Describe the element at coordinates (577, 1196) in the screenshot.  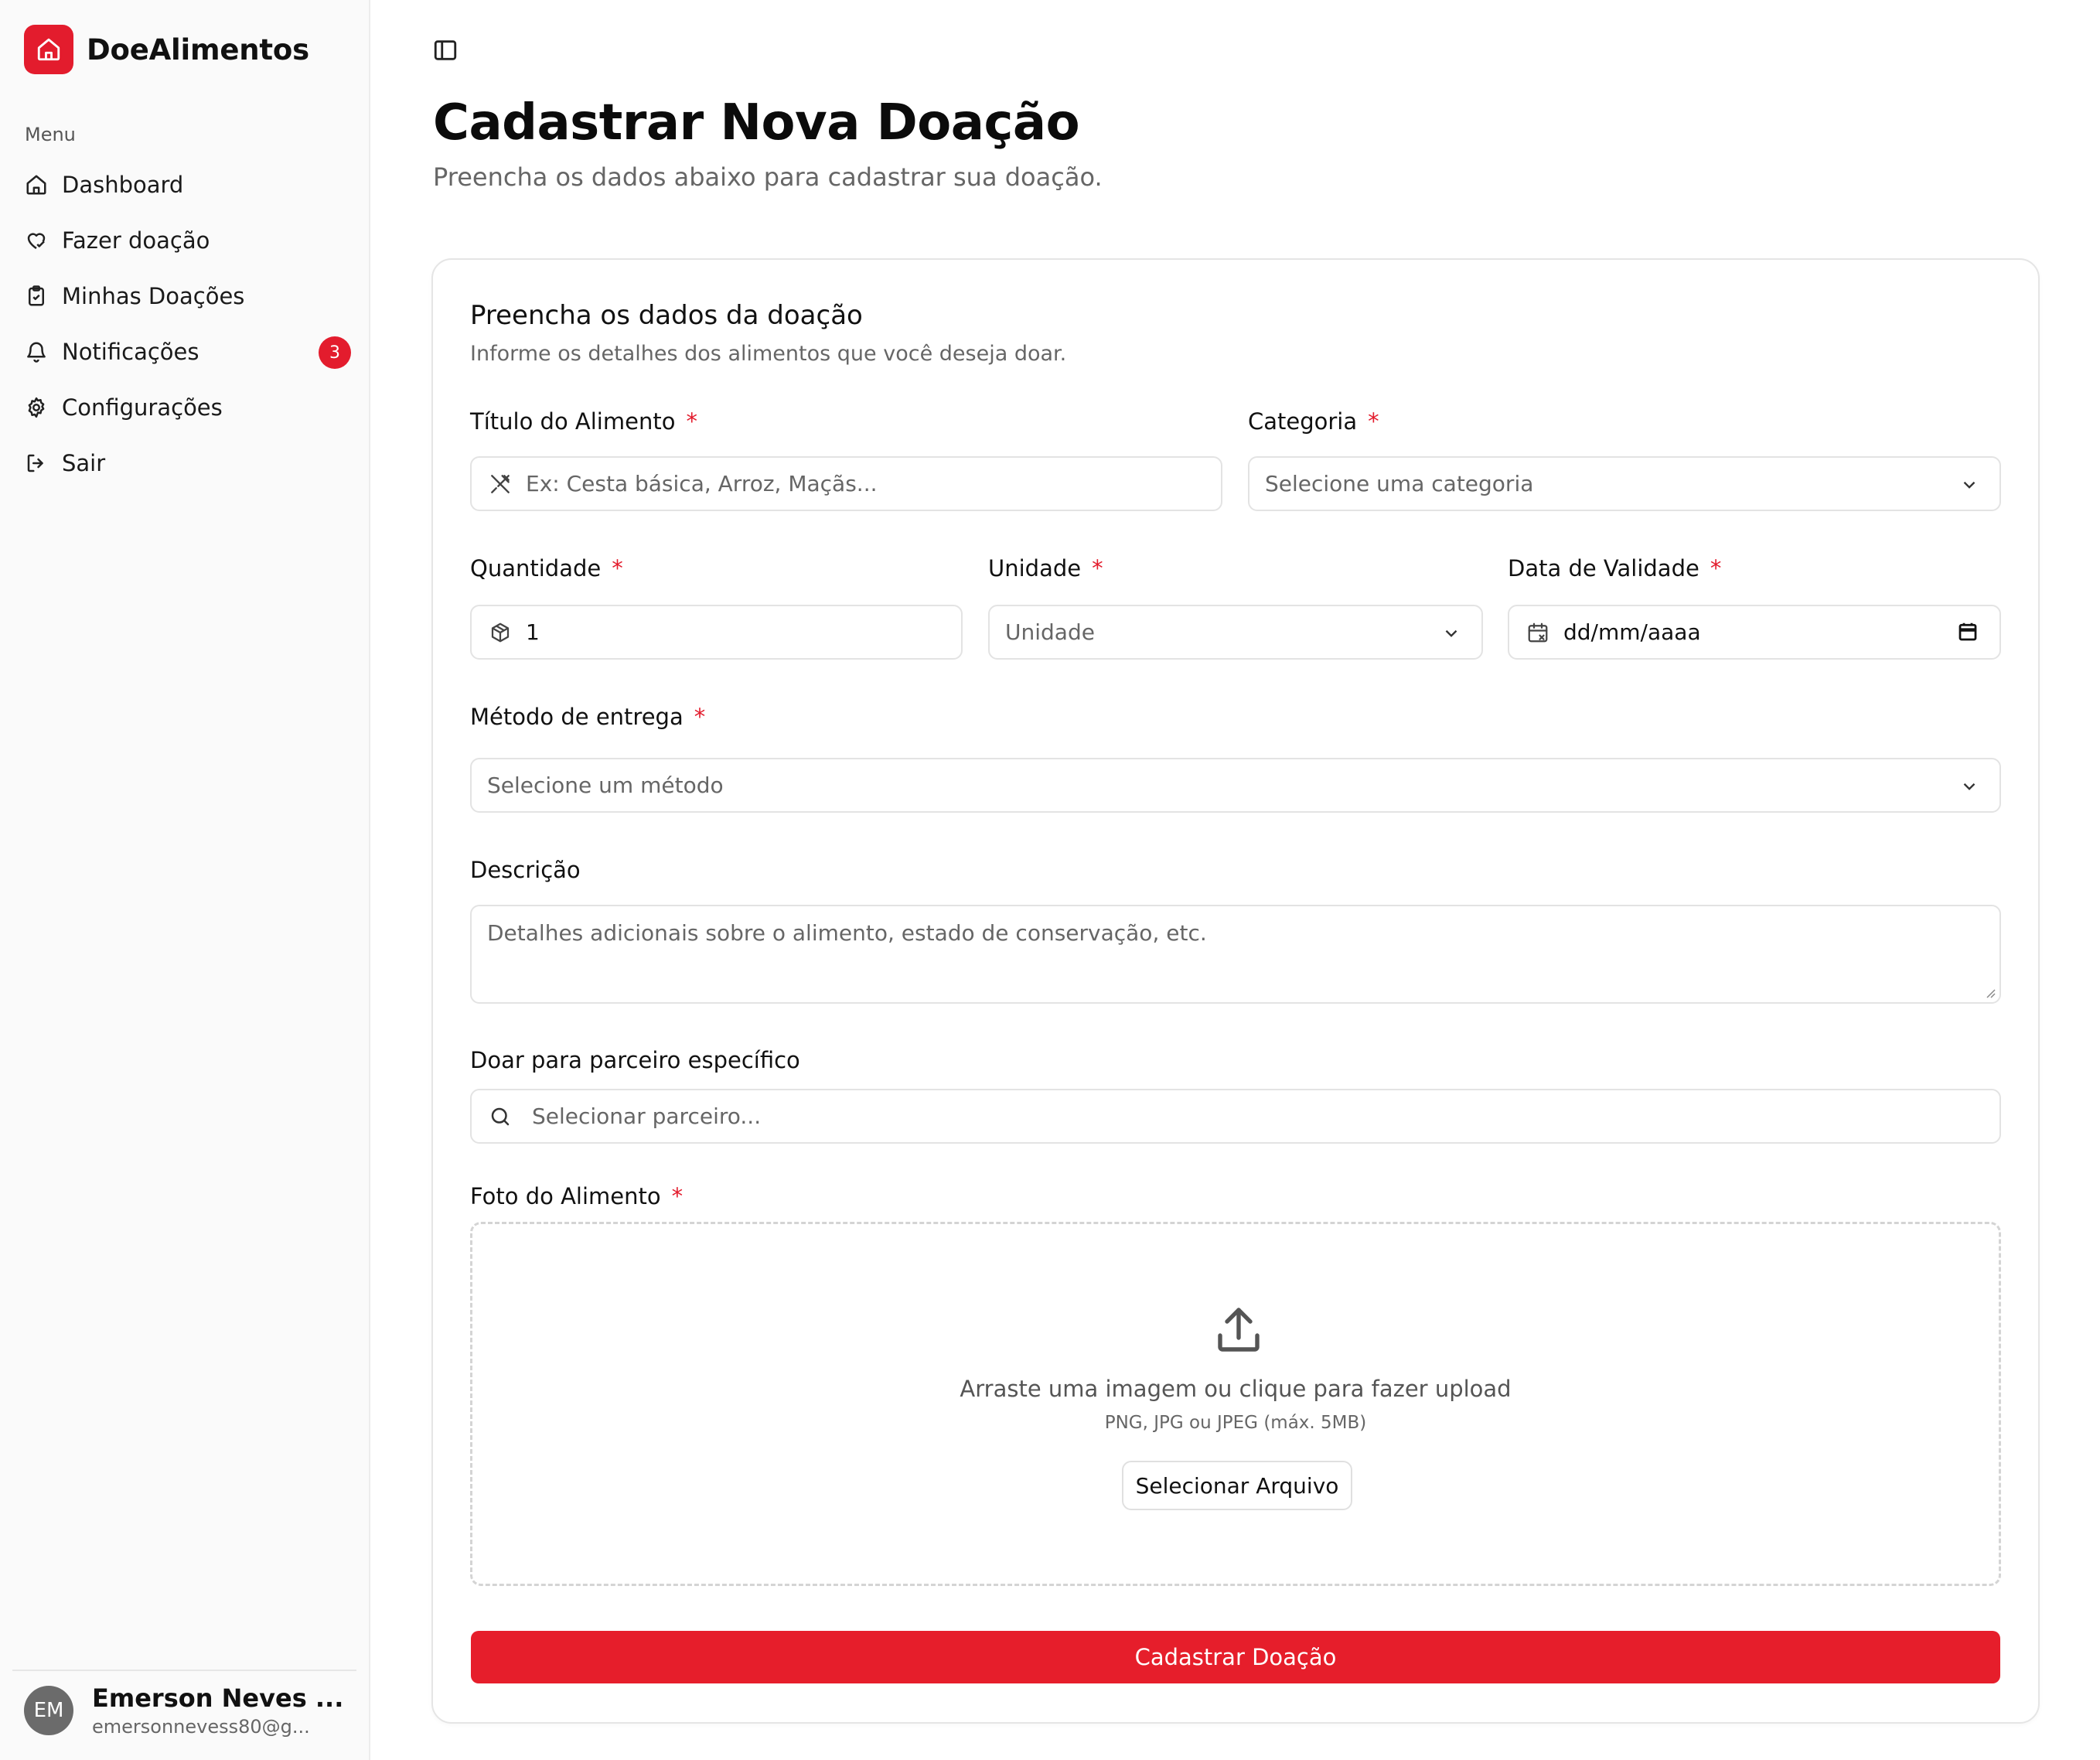
I see `foto-label: Foto do Alimento *` at that location.